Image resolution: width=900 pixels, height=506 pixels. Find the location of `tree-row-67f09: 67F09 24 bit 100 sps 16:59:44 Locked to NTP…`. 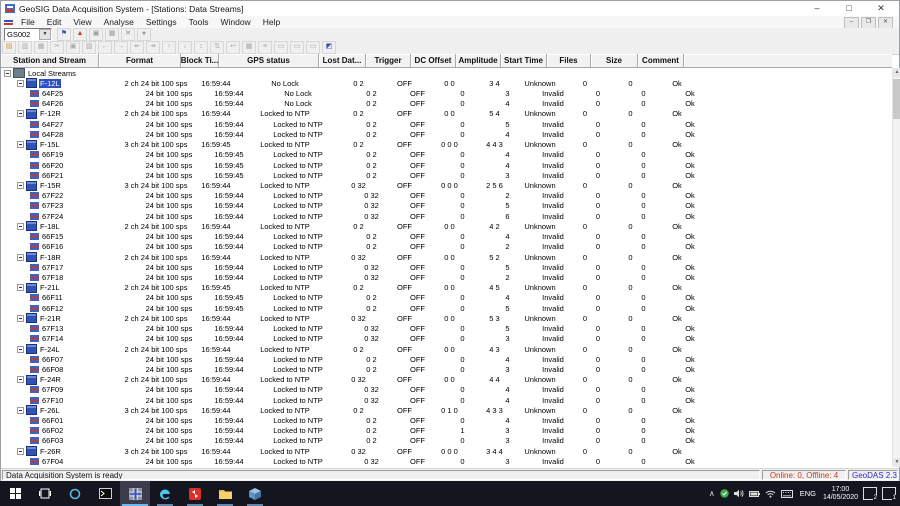

tree-row-67f09: 67F09 24 bit 100 sps 16:59:44 Locked to NTP… is located at coordinates (446, 390).